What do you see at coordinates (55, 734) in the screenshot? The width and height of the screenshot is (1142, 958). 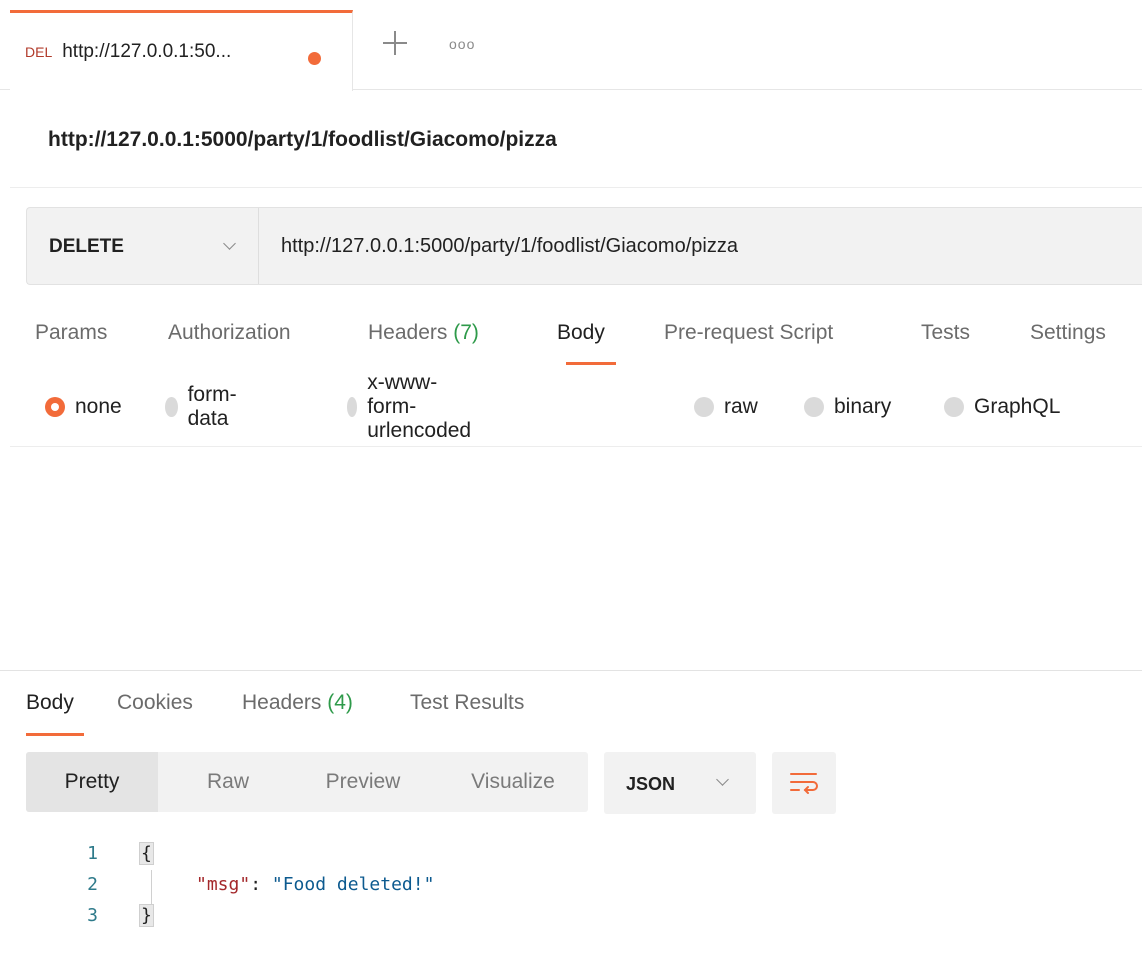 I see `active-response-tab-indicator` at bounding box center [55, 734].